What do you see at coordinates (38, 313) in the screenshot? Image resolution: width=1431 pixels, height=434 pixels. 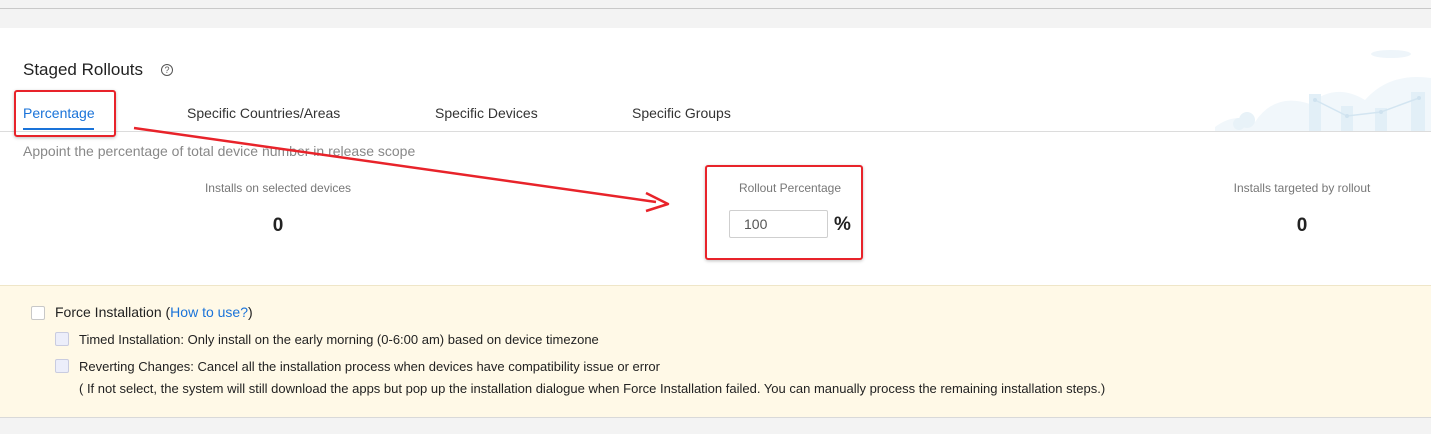 I see `force-installation-checkbox` at bounding box center [38, 313].